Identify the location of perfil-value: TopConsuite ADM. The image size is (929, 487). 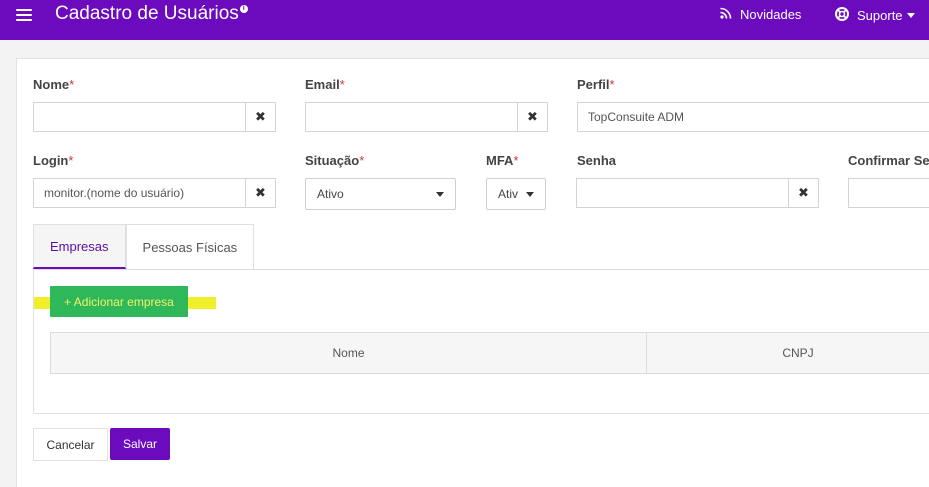
(636, 117).